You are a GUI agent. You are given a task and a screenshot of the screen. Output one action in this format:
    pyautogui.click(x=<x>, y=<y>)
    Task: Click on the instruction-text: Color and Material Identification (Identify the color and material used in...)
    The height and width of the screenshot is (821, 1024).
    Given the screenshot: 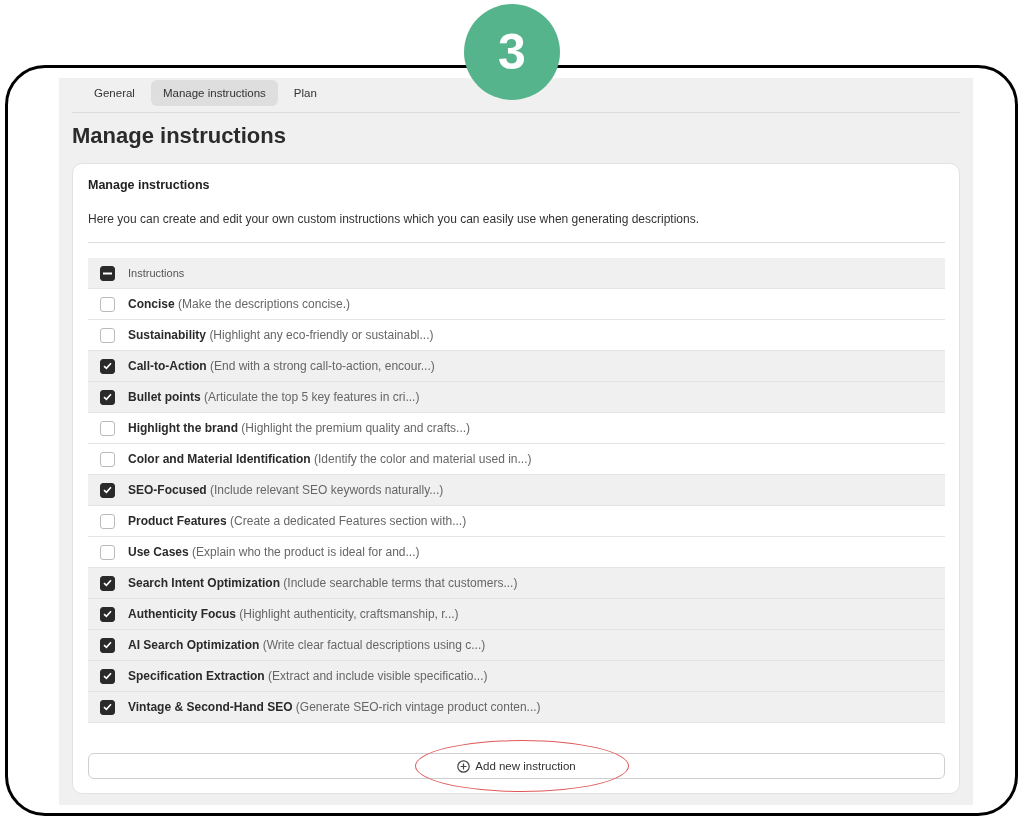 What is the action you would take?
    pyautogui.click(x=330, y=459)
    